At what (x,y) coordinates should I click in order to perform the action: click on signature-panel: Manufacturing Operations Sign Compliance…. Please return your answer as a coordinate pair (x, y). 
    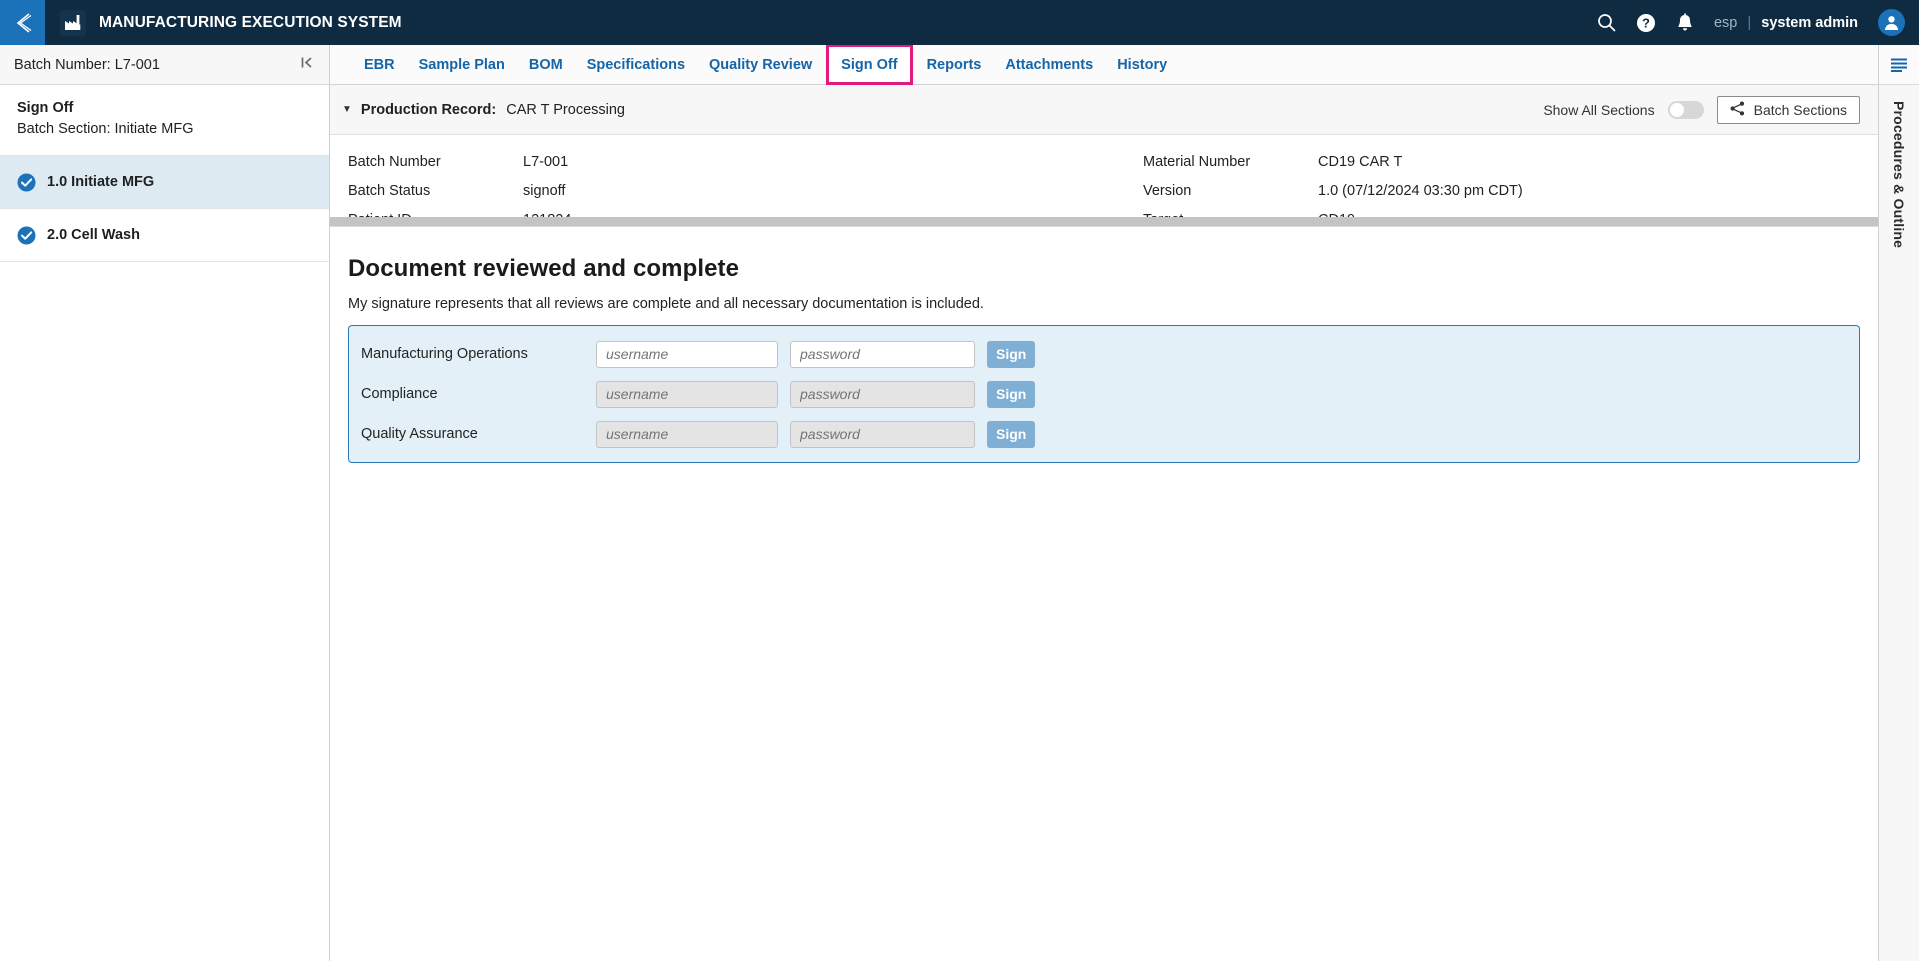
    Looking at the image, I should click on (1104, 394).